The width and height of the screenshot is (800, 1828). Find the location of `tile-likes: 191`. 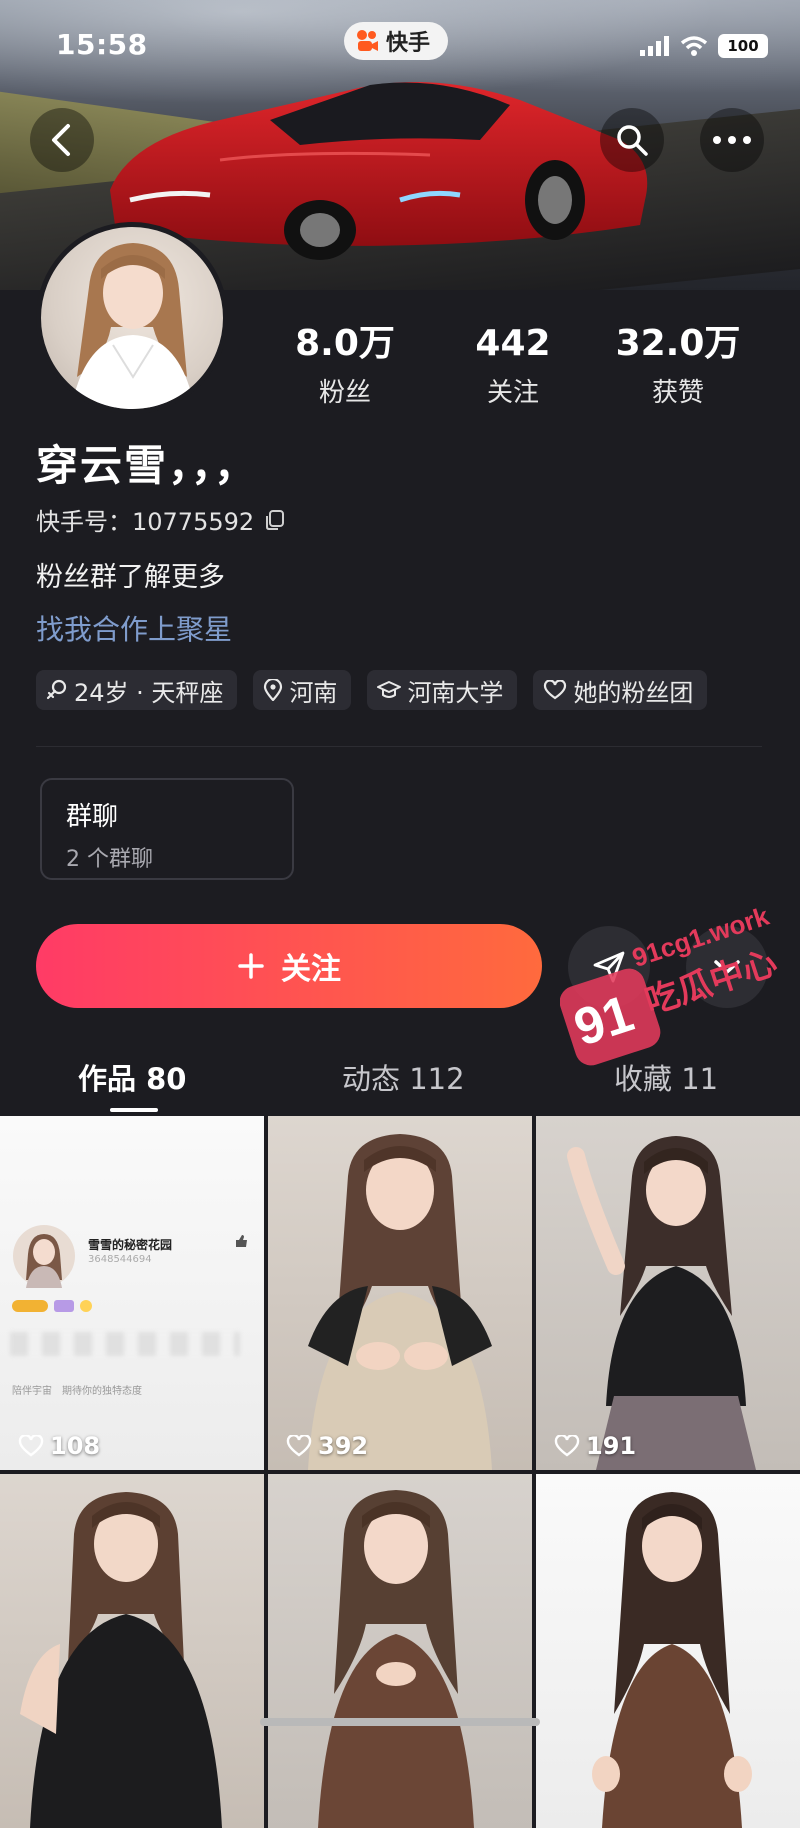

tile-likes: 191 is located at coordinates (595, 1446).